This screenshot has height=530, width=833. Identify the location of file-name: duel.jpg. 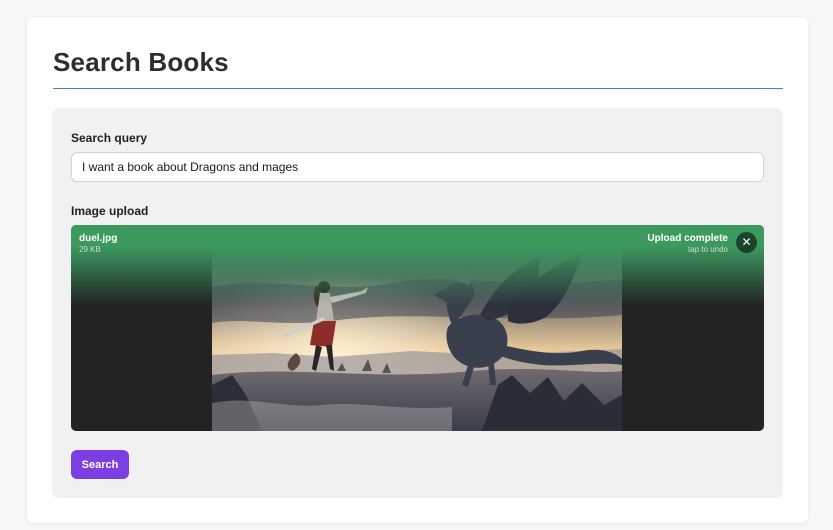
(98, 238).